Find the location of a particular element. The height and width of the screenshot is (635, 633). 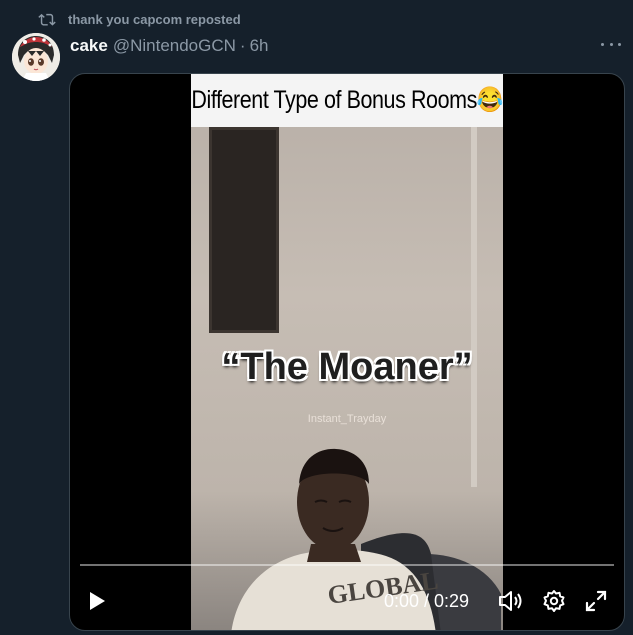

tweet-timestamp: 6h is located at coordinates (259, 46).